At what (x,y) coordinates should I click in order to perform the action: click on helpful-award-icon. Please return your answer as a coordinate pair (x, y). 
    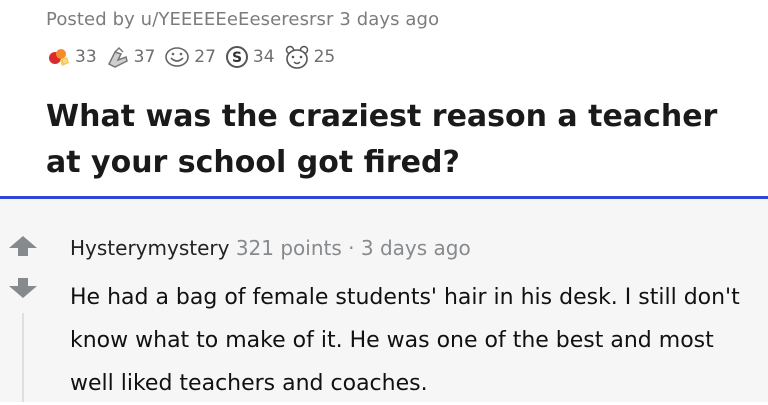
    Looking at the image, I should click on (118, 57).